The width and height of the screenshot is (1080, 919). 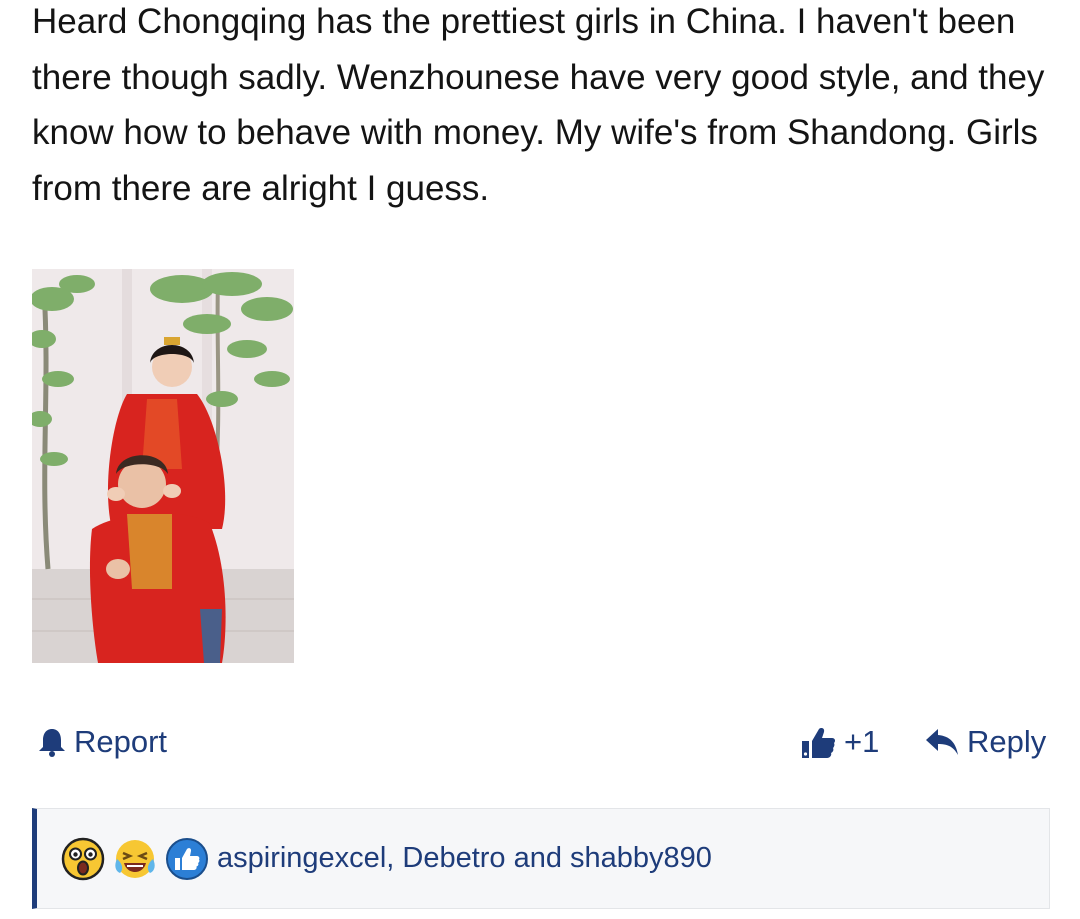 What do you see at coordinates (187, 859) in the screenshot?
I see `thumbs-up-like-icon` at bounding box center [187, 859].